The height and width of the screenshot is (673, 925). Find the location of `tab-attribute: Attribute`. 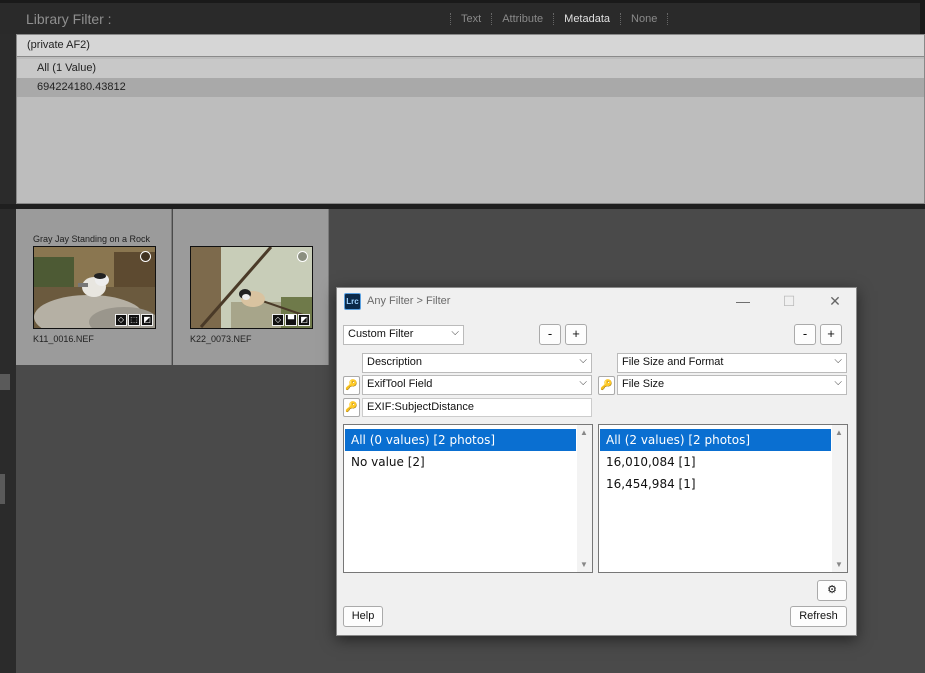

tab-attribute: Attribute is located at coordinates (522, 19).